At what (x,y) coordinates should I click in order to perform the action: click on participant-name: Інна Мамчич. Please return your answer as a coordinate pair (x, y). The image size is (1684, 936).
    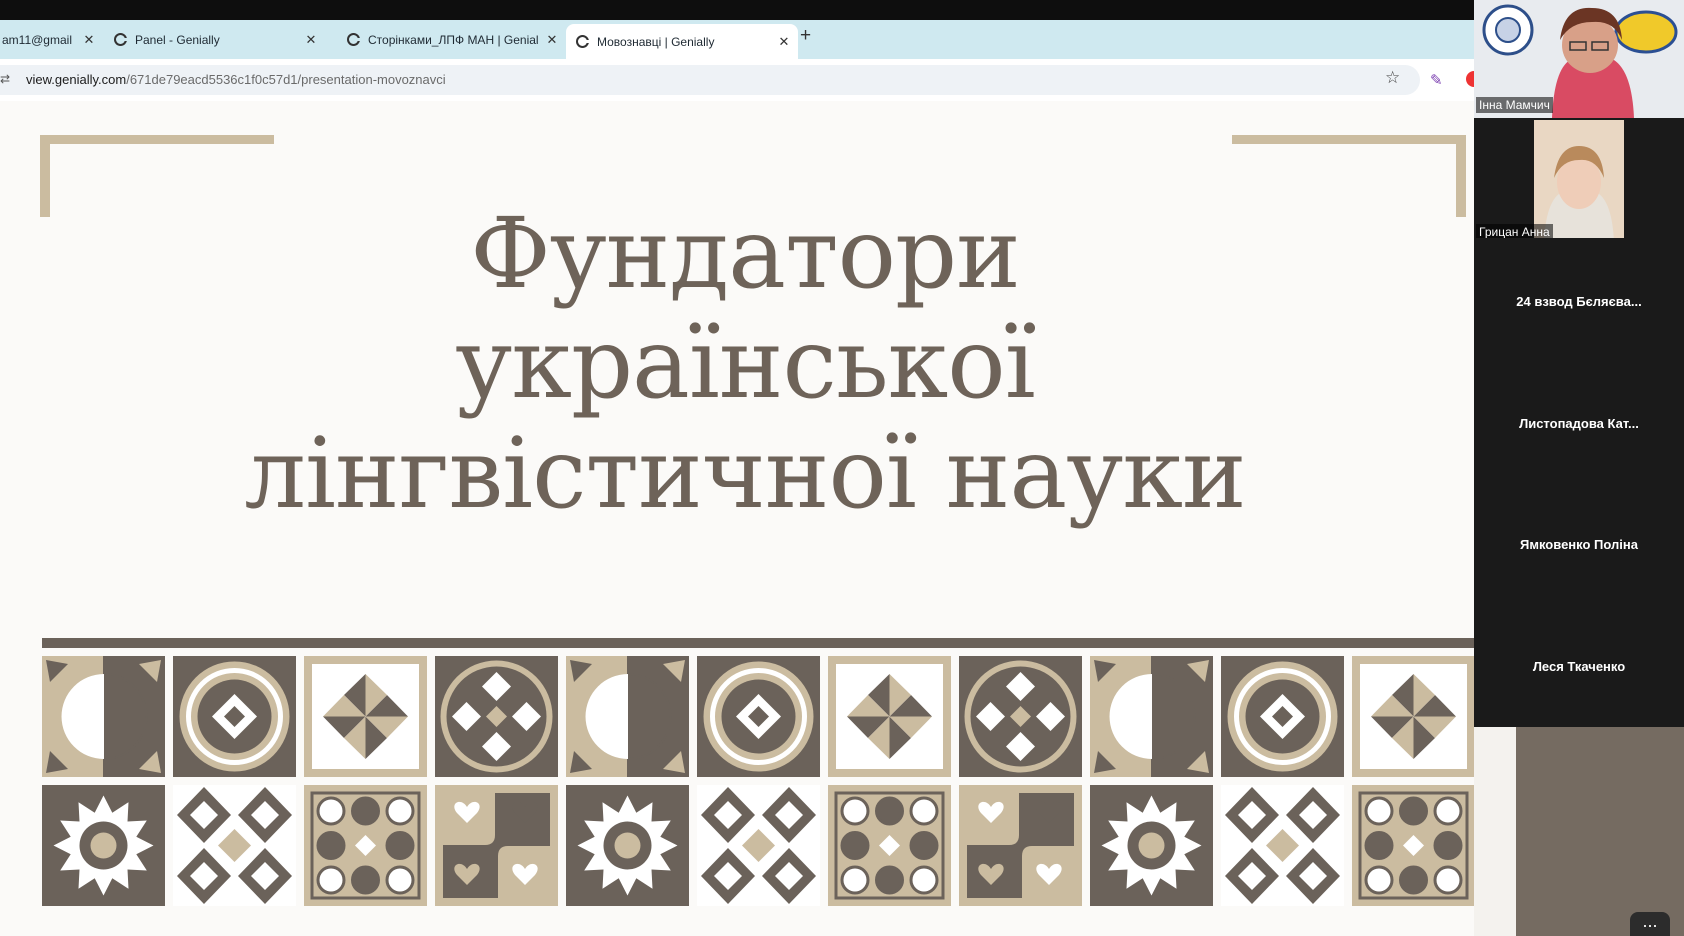
    Looking at the image, I should click on (1514, 105).